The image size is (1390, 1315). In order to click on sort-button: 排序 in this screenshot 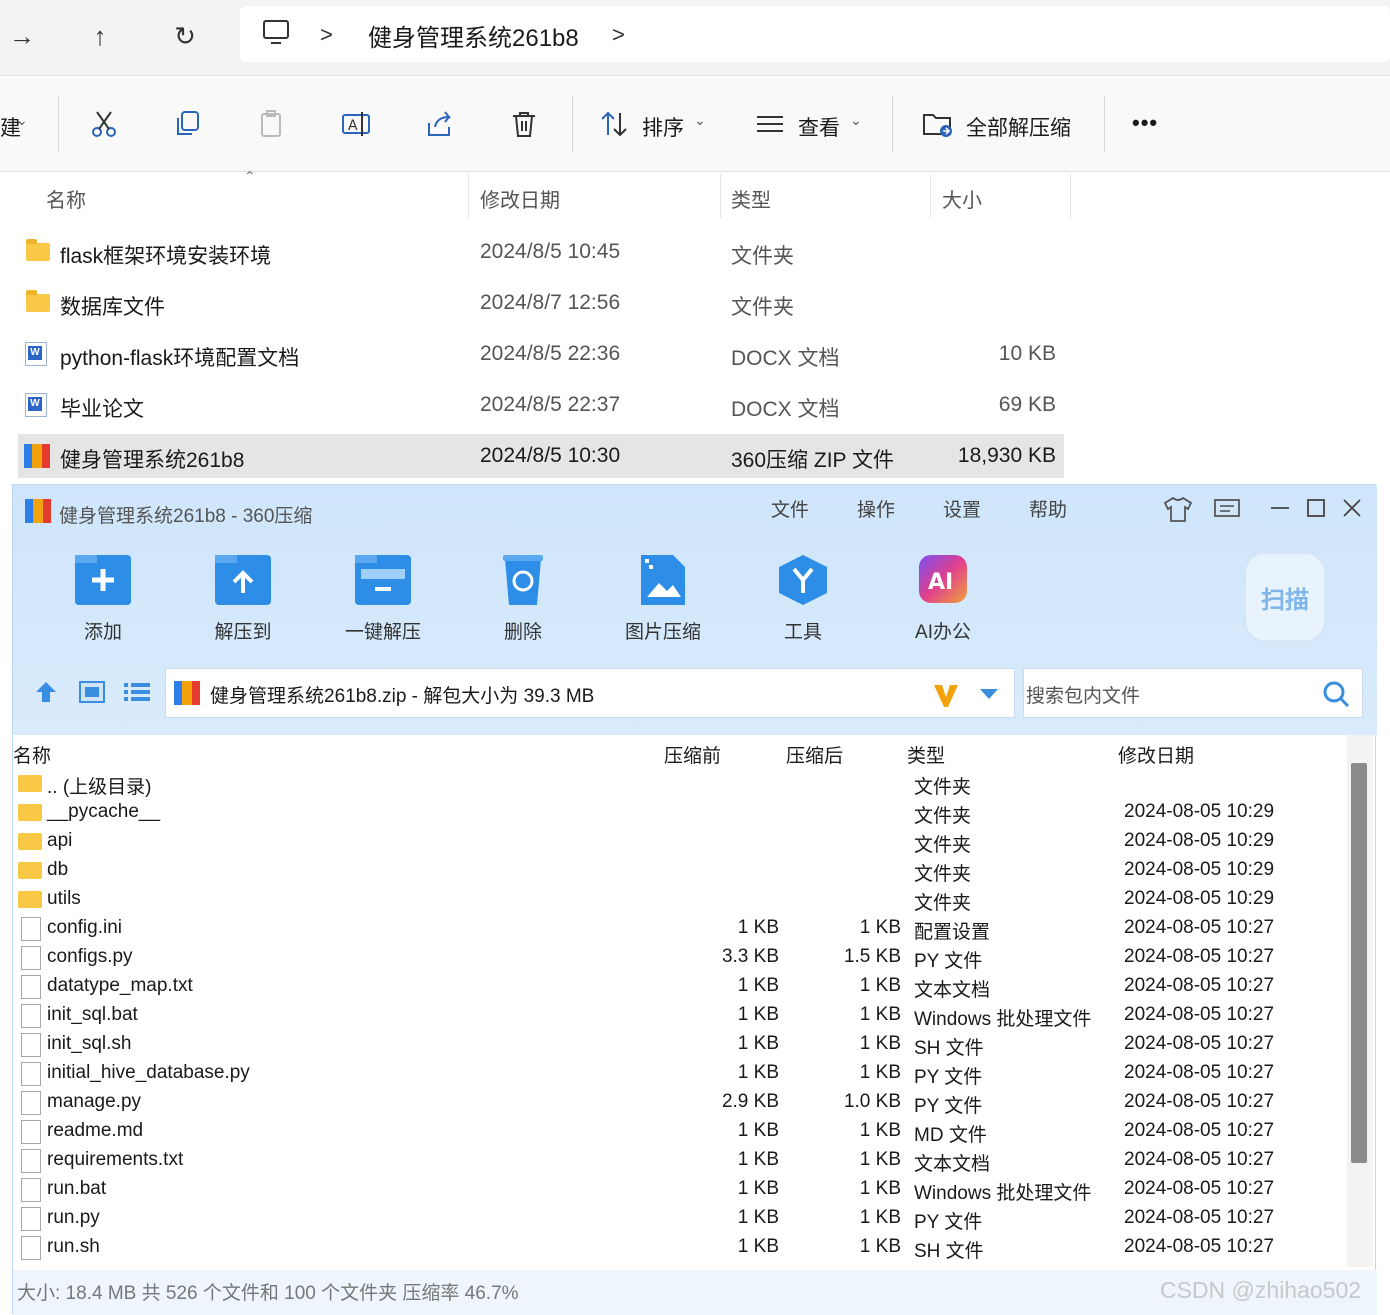, I will do `click(663, 127)`.